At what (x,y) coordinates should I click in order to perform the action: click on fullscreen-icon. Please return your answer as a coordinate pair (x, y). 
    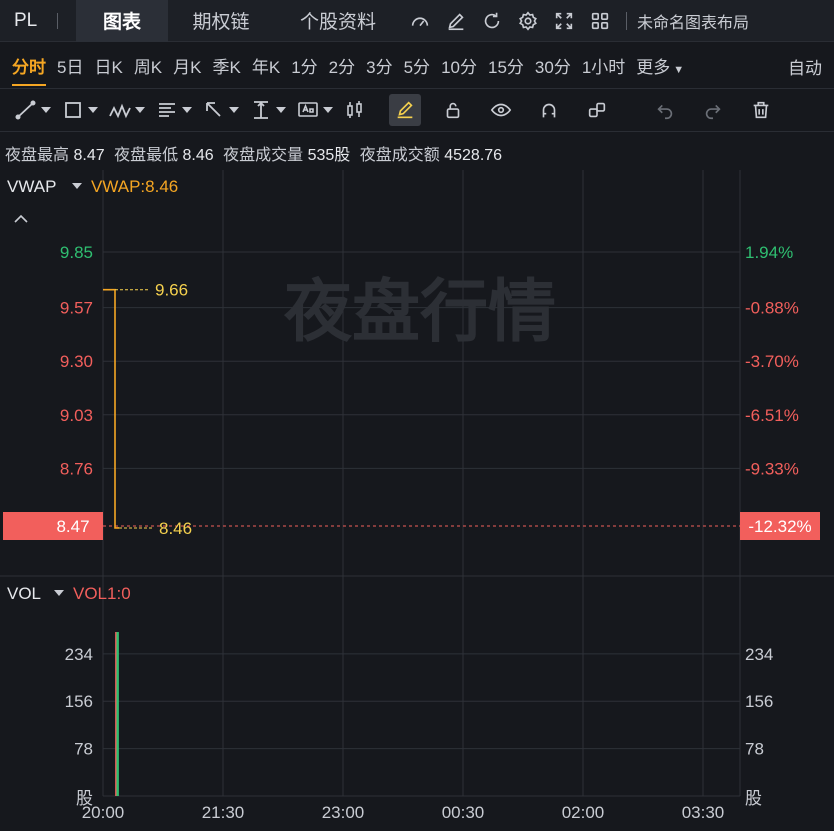
    Looking at the image, I should click on (564, 21).